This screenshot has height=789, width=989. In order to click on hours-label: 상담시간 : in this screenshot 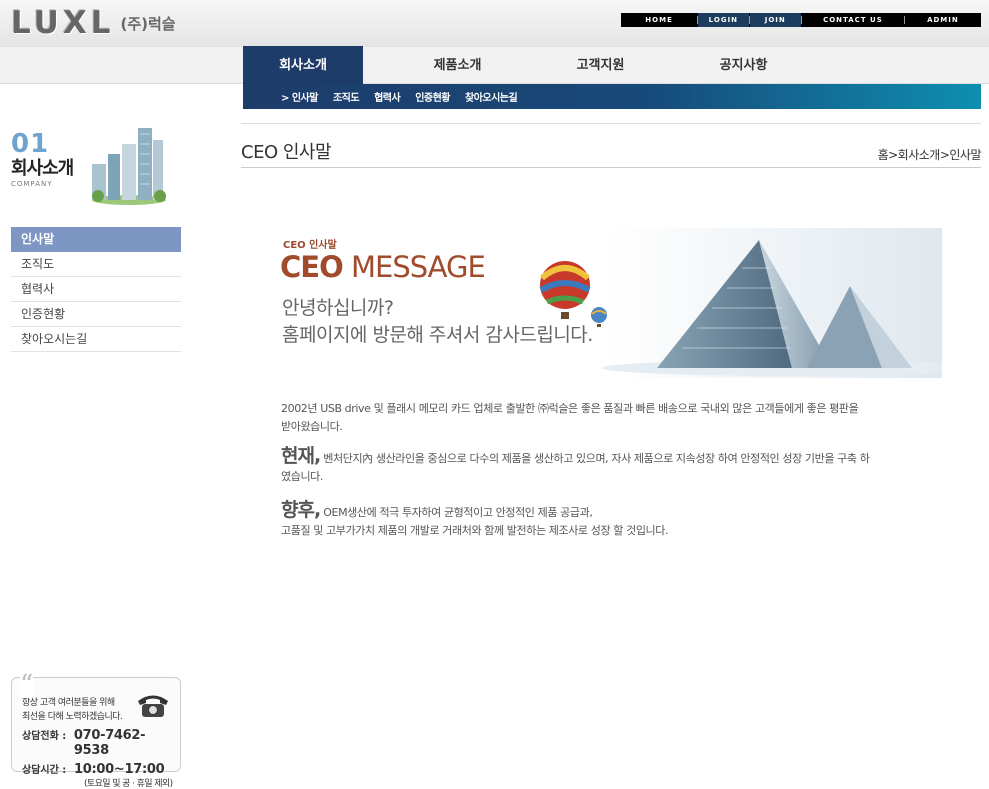, I will do `click(44, 770)`.